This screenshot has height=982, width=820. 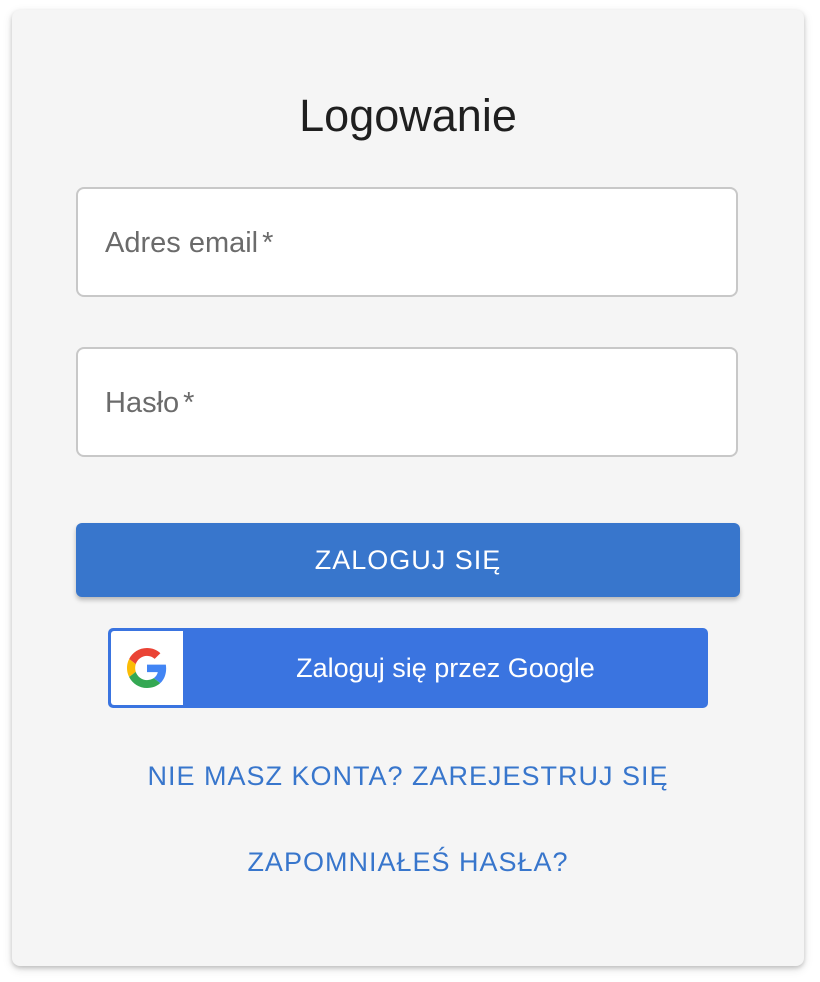 I want to click on login-button: ZALOGUJ SIĘ, so click(x=408, y=560).